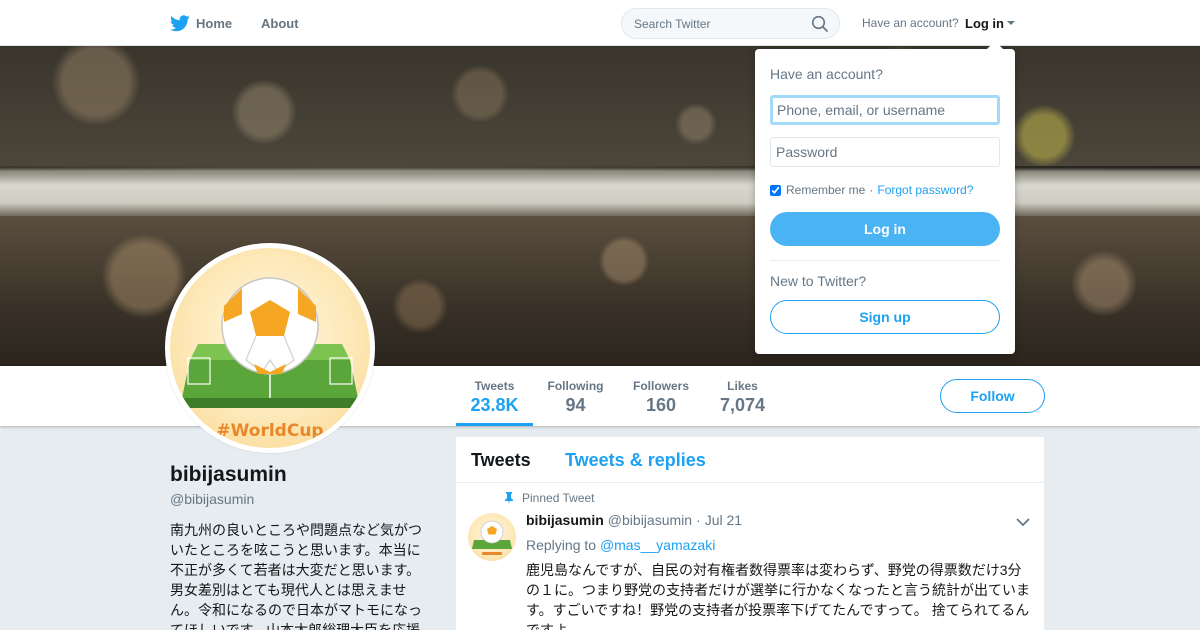 This screenshot has width=1200, height=630. I want to click on tweet-fullname: bibijasumin, so click(565, 520).